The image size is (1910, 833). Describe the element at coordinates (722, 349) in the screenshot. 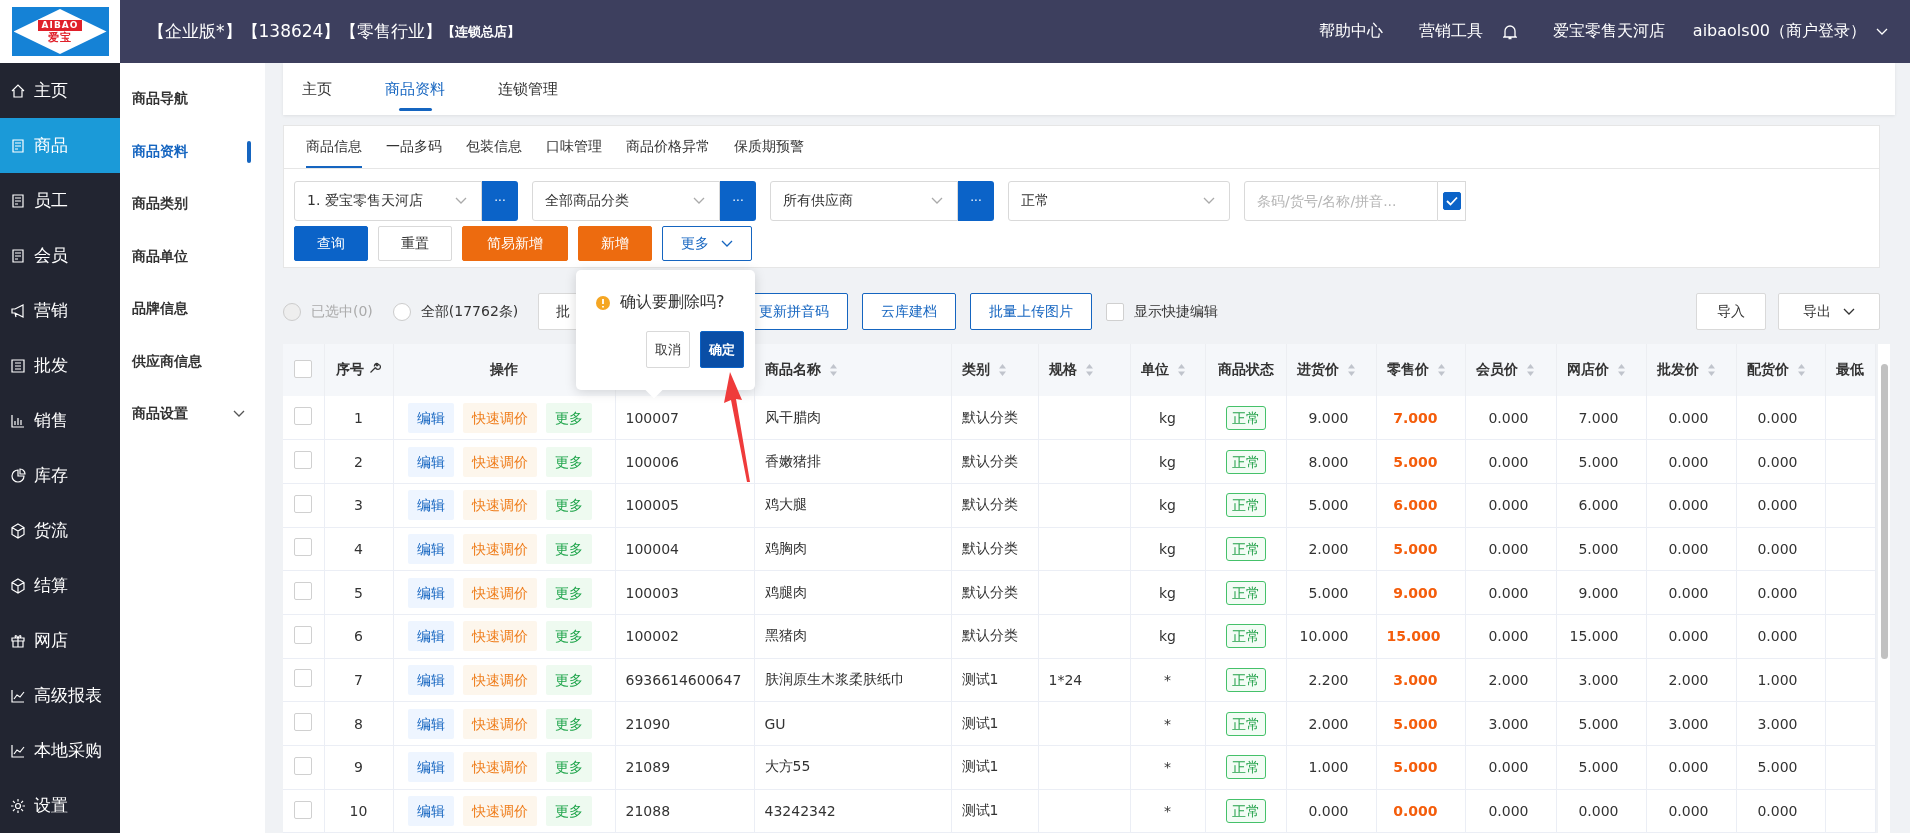

I see `confirm-button: 确定` at that location.